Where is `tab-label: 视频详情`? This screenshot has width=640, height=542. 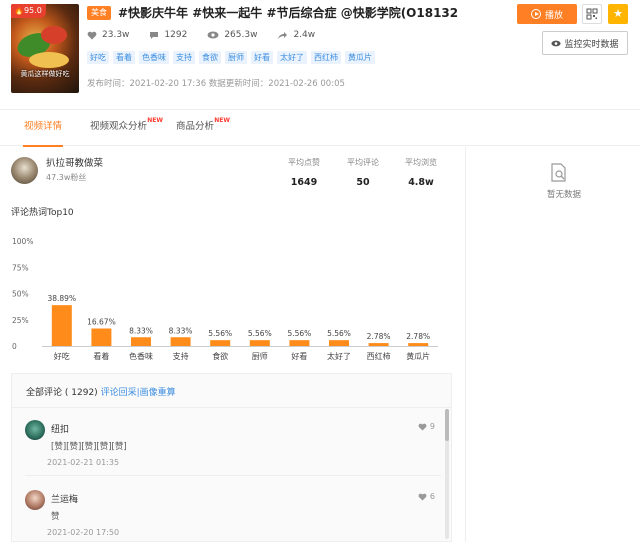 tab-label: 视频详情 is located at coordinates (43, 126).